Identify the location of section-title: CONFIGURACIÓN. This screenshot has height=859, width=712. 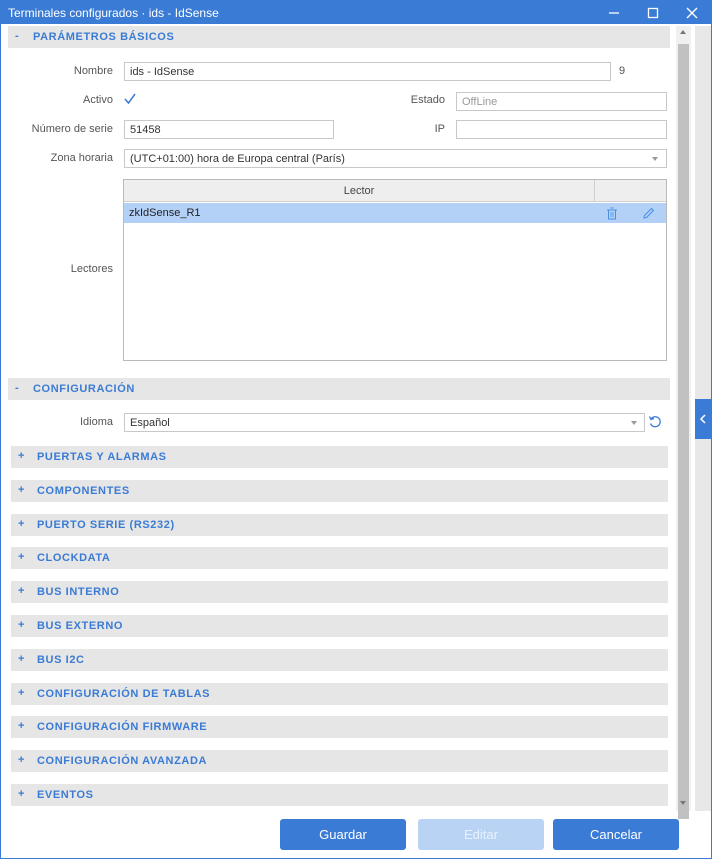
(84, 389).